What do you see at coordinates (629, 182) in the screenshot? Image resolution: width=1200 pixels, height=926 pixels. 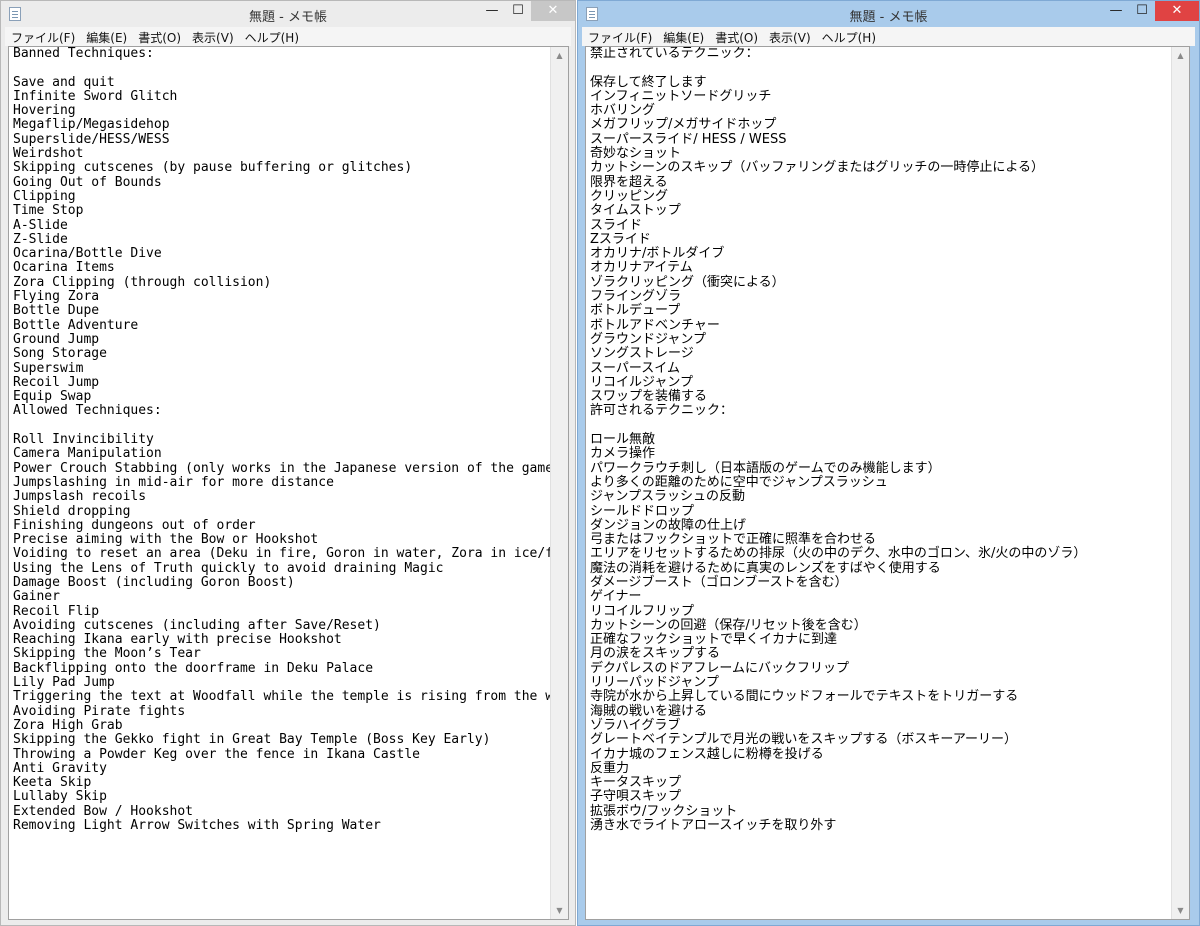 I see `text-line: 限界を超える` at bounding box center [629, 182].